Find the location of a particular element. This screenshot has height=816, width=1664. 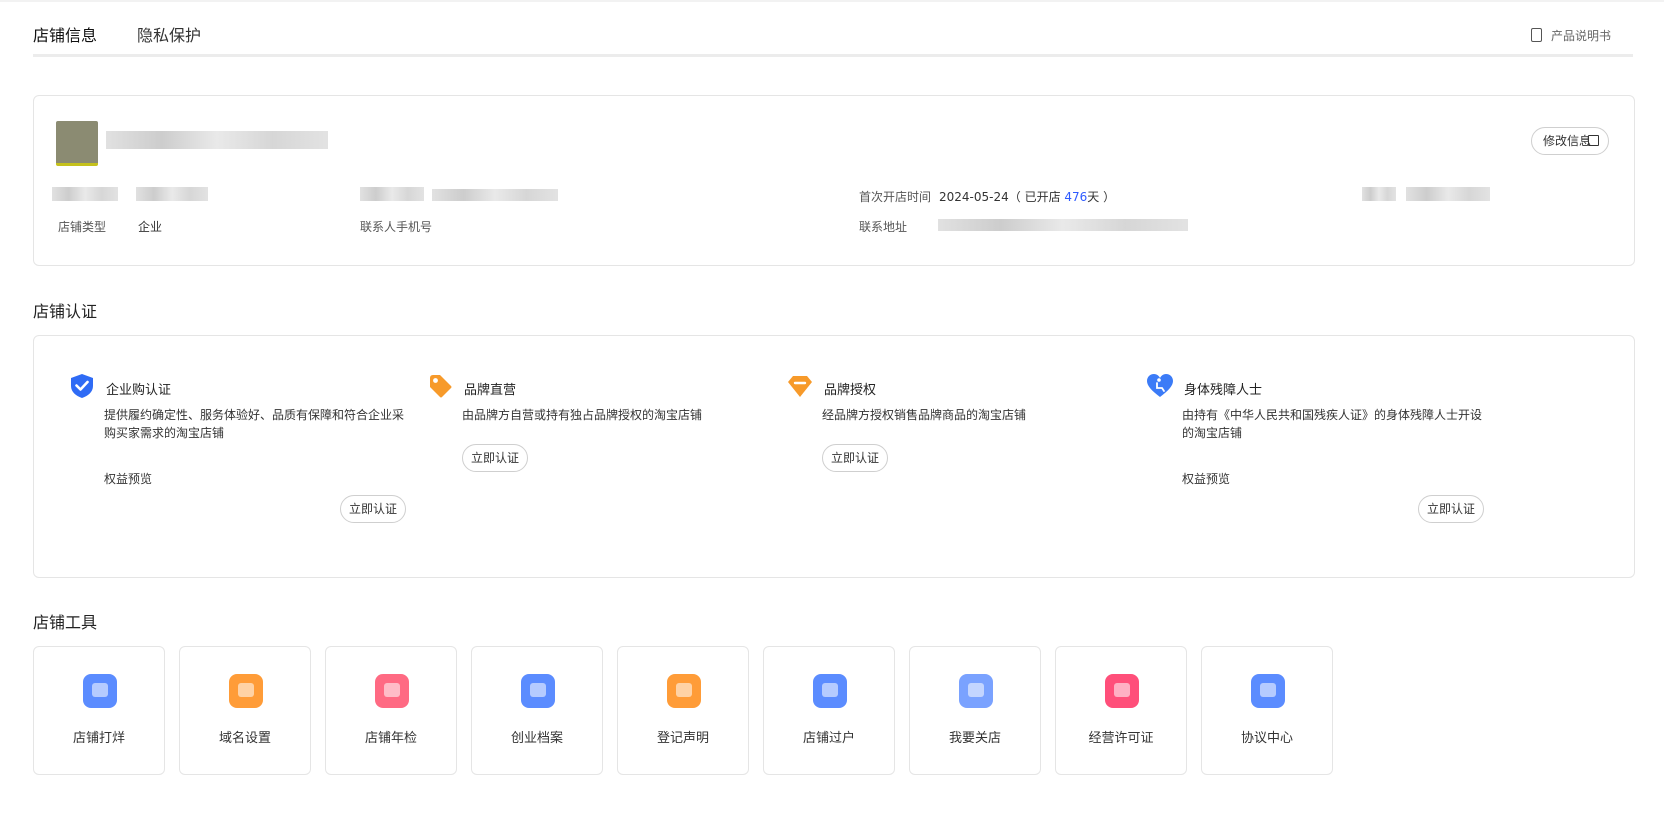

edit-info-button: 修改信息 is located at coordinates (1570, 141).